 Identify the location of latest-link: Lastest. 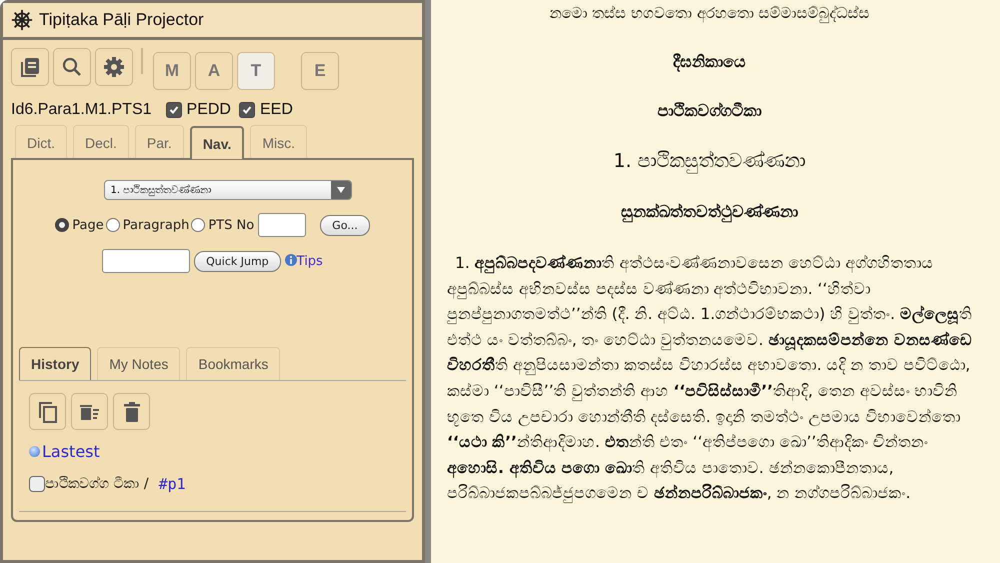
(212, 451).